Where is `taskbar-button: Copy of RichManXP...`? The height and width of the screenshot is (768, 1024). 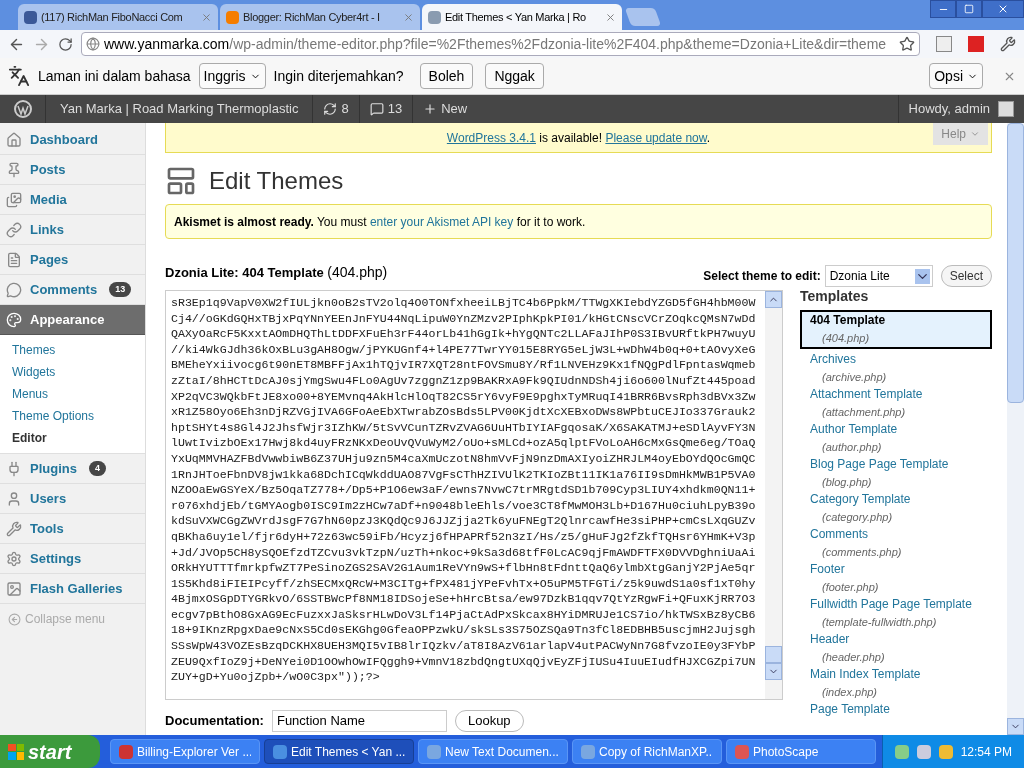
taskbar-button: Copy of RichManXP... is located at coordinates (647, 751).